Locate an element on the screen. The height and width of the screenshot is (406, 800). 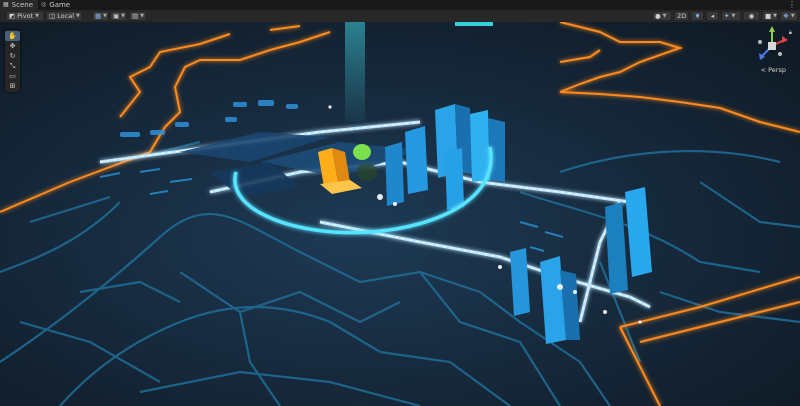
camera-dropdown: ■ ▼ is located at coordinates (770, 16).